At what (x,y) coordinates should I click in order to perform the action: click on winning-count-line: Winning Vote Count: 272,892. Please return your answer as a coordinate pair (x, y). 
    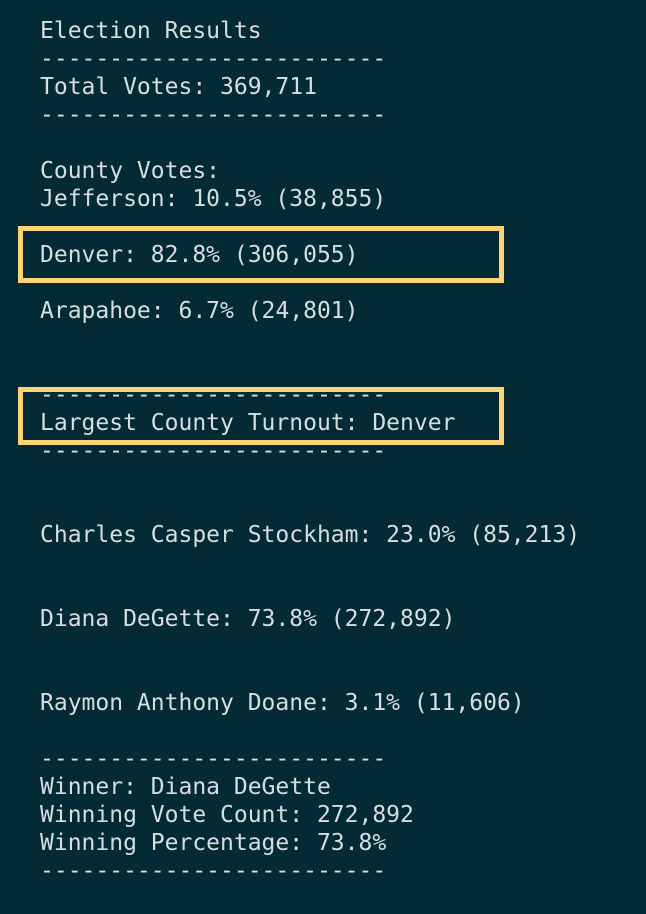
    Looking at the image, I should click on (227, 815).